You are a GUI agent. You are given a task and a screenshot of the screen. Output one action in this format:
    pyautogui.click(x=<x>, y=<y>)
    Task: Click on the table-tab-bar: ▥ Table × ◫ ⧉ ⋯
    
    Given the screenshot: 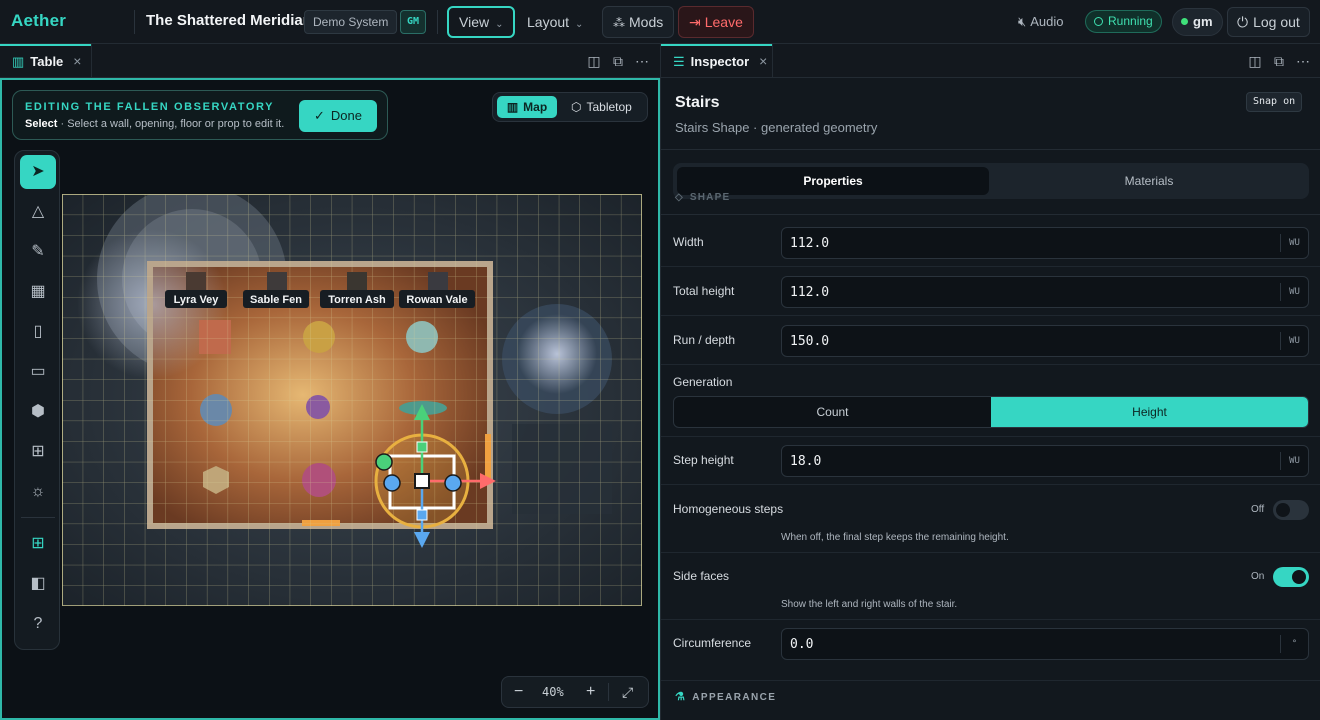 What is the action you would take?
    pyautogui.click(x=330, y=61)
    